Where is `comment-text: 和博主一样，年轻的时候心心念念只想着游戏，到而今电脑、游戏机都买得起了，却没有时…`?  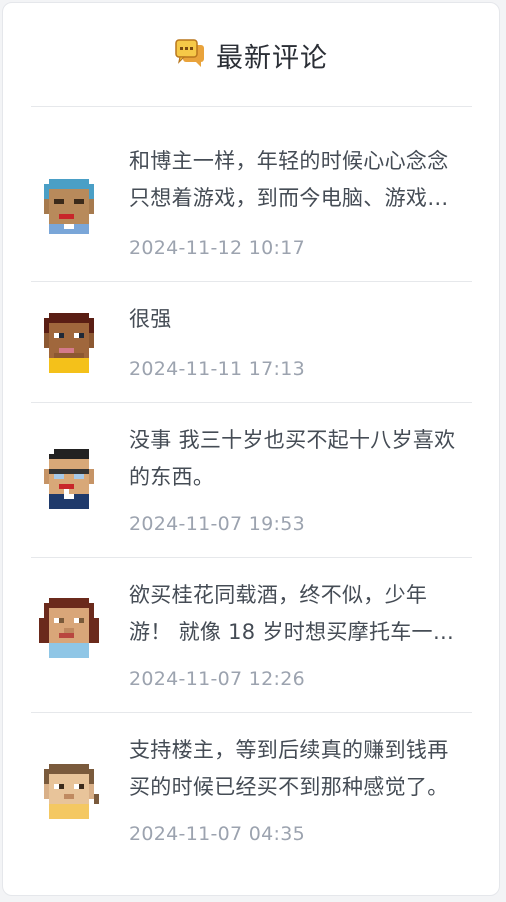 comment-text: 和博主一样，年轻的时候心心念念只想着游戏，到而今电脑、游戏机都买得起了，却没有时… is located at coordinates (289, 179).